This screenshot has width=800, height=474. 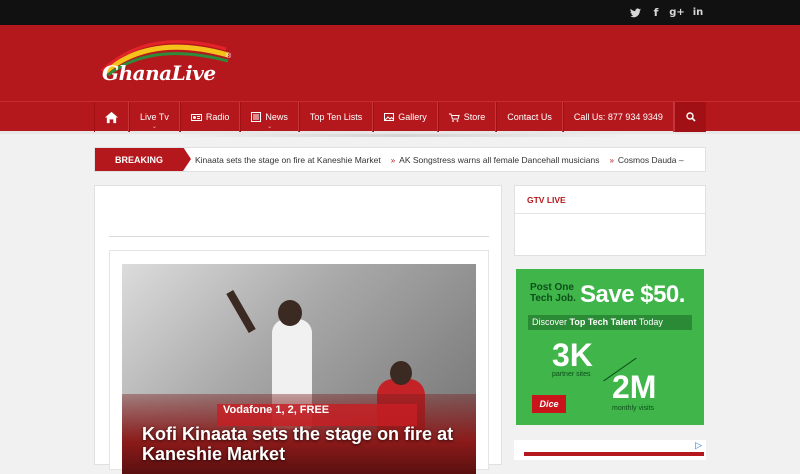 I want to click on ad-stat-partner-sites: 3K, so click(x=572, y=355).